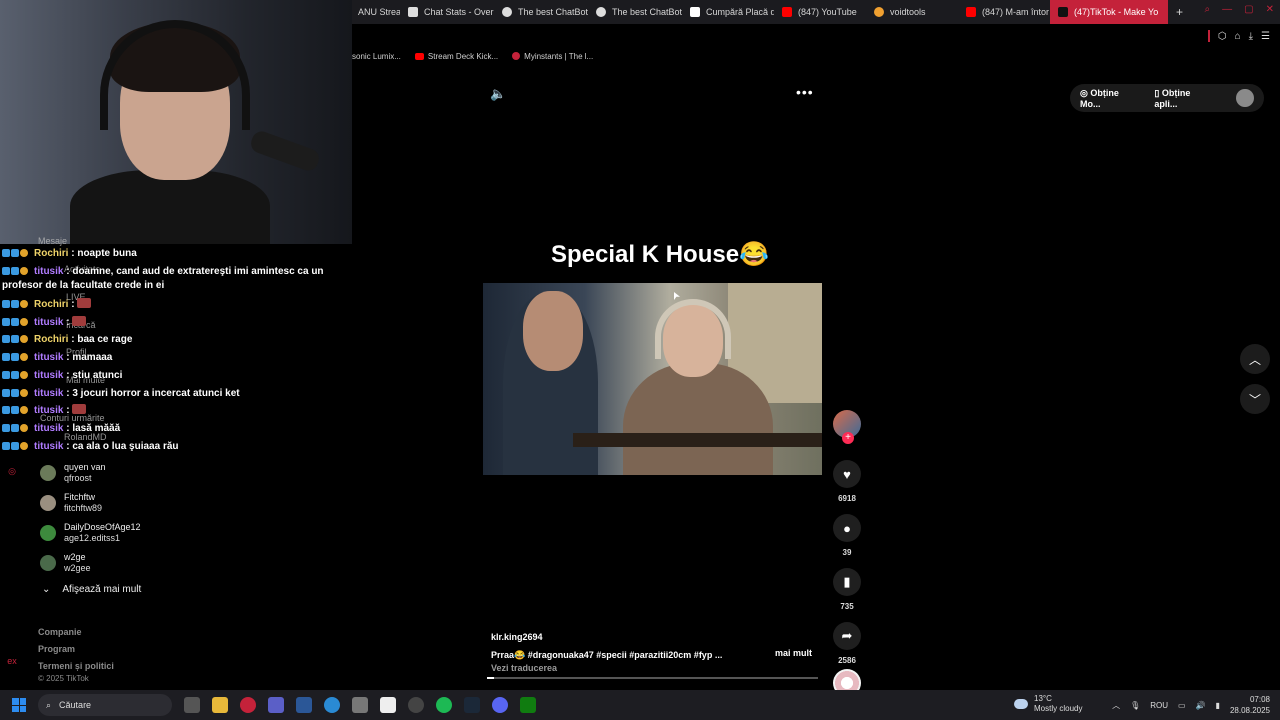  Describe the element at coordinates (728, 12) in the screenshot. I see `browser-tab: Cumpără Placă d` at that location.